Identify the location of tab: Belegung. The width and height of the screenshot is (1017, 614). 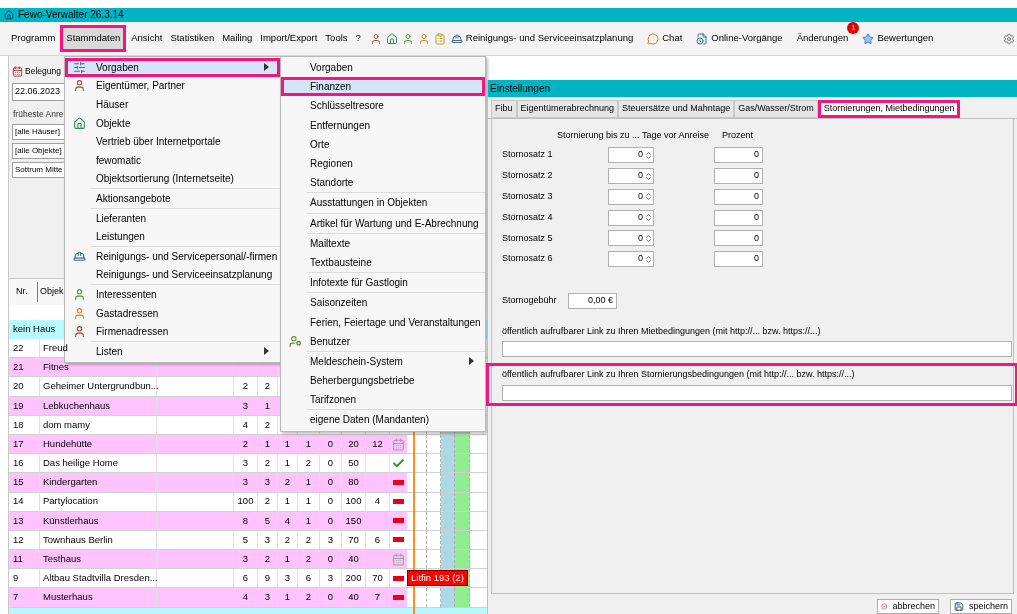
(36, 71).